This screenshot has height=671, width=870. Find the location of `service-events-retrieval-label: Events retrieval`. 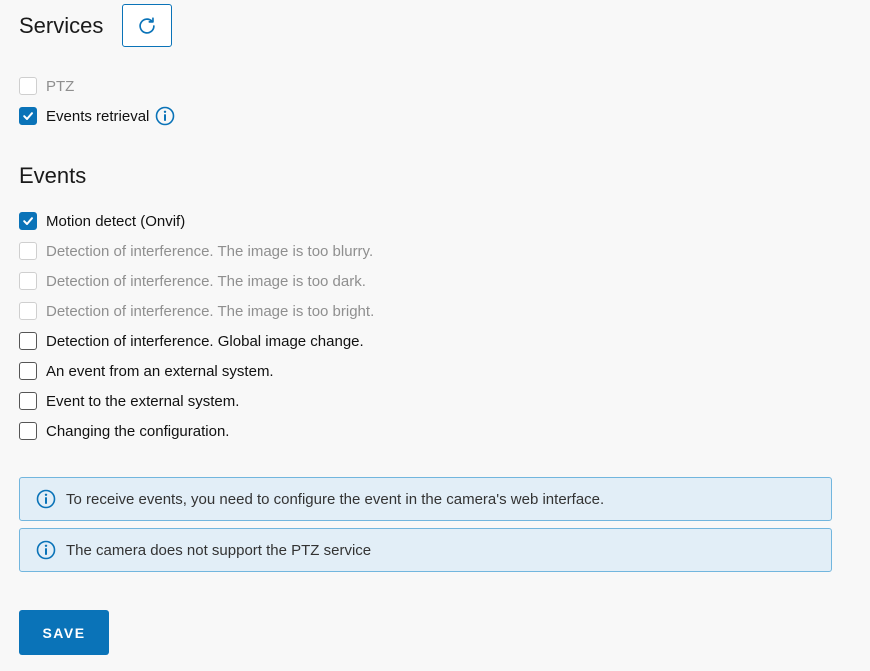

service-events-retrieval-label: Events retrieval is located at coordinates (98, 116).